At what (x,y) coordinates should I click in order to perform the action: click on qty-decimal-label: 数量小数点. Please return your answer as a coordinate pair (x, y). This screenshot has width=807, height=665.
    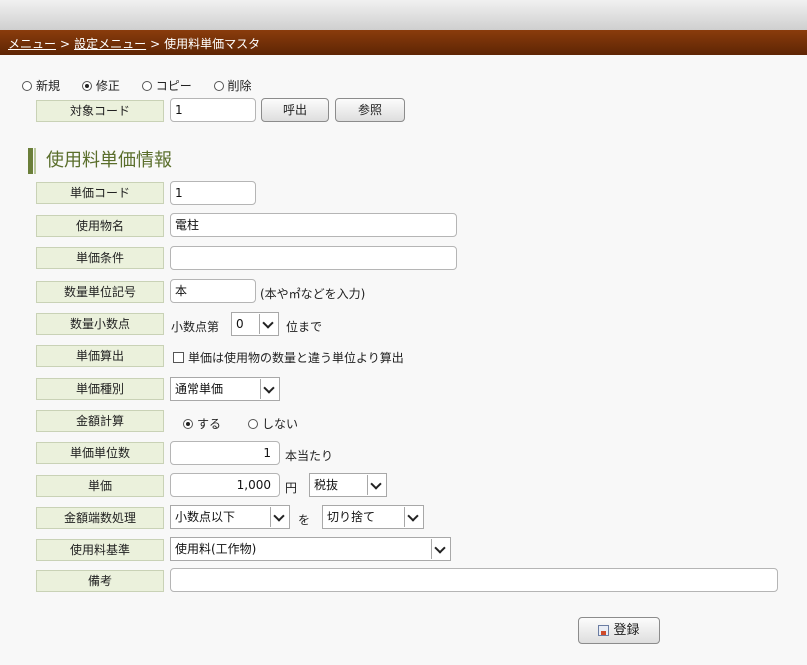
    Looking at the image, I should click on (100, 324).